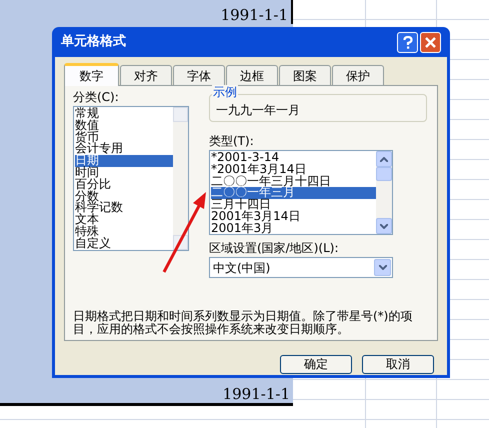 The width and height of the screenshot is (489, 428). I want to click on list-item: 时间, so click(124, 172).